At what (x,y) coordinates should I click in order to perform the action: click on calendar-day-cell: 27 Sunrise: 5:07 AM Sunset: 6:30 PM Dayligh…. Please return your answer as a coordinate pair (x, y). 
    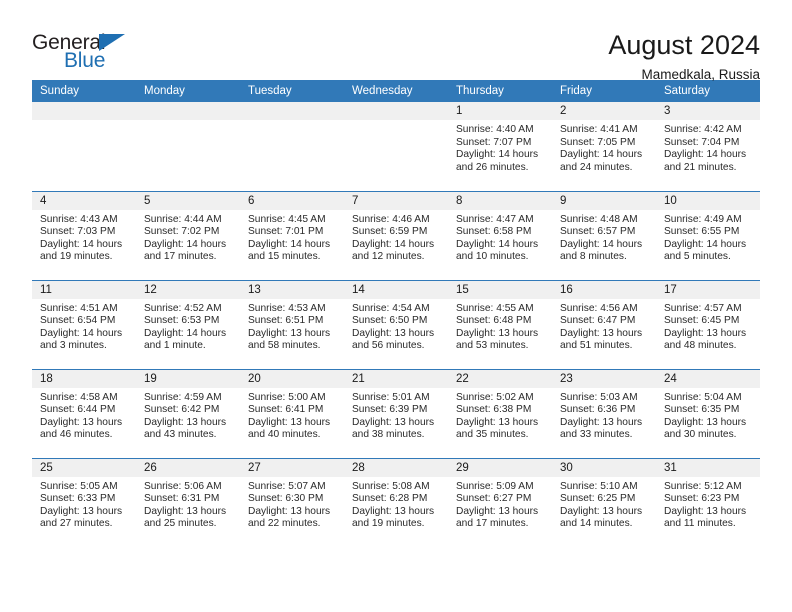
    Looking at the image, I should click on (292, 502).